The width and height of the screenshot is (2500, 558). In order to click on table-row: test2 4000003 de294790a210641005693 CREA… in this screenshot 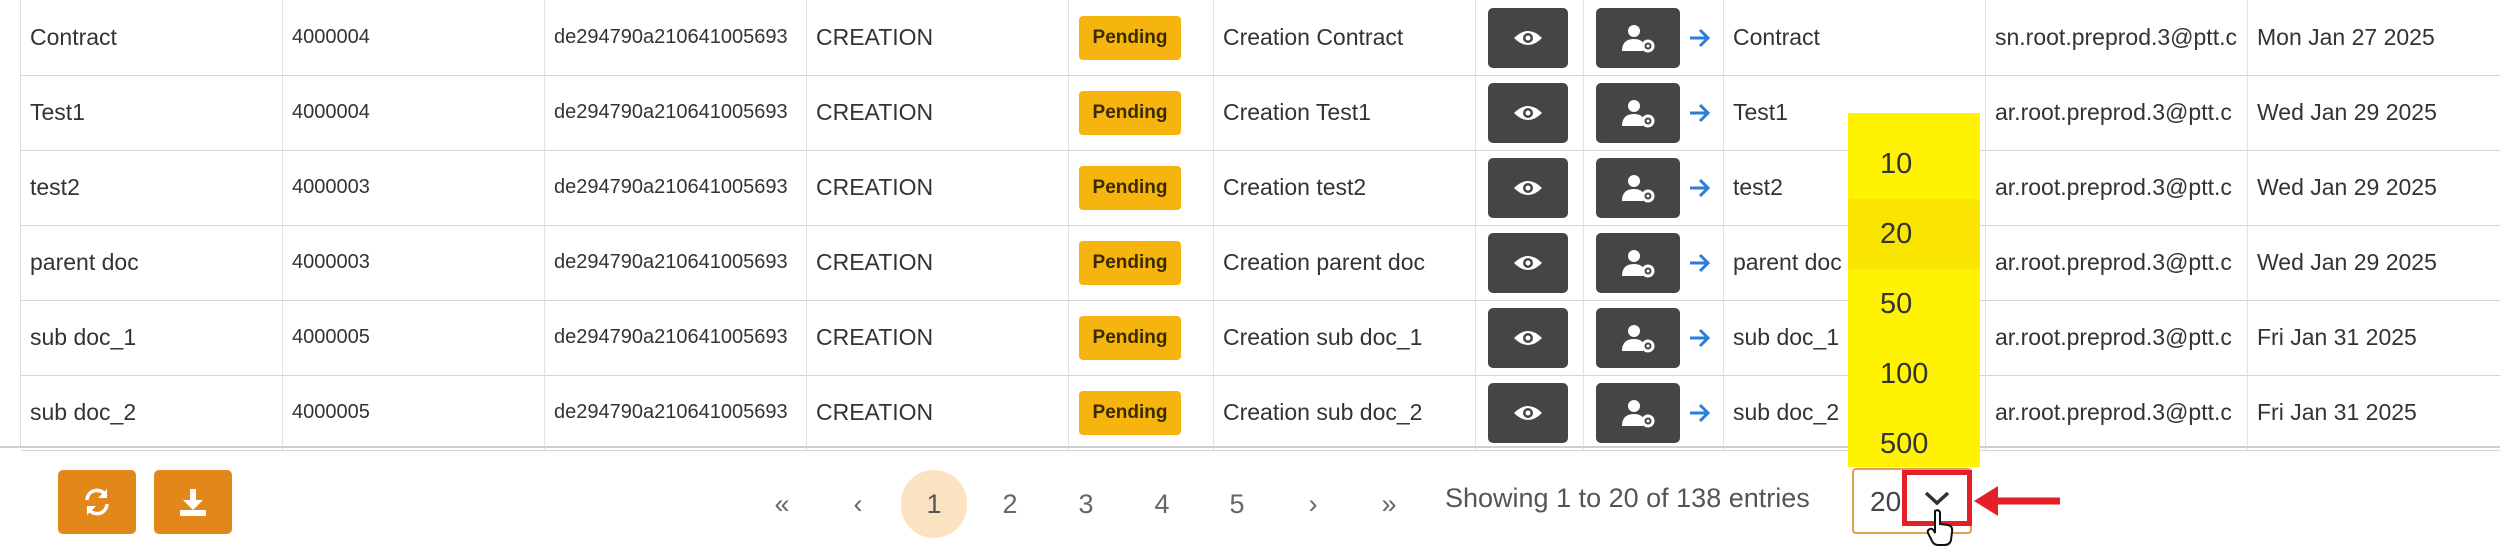, I will do `click(1260, 188)`.